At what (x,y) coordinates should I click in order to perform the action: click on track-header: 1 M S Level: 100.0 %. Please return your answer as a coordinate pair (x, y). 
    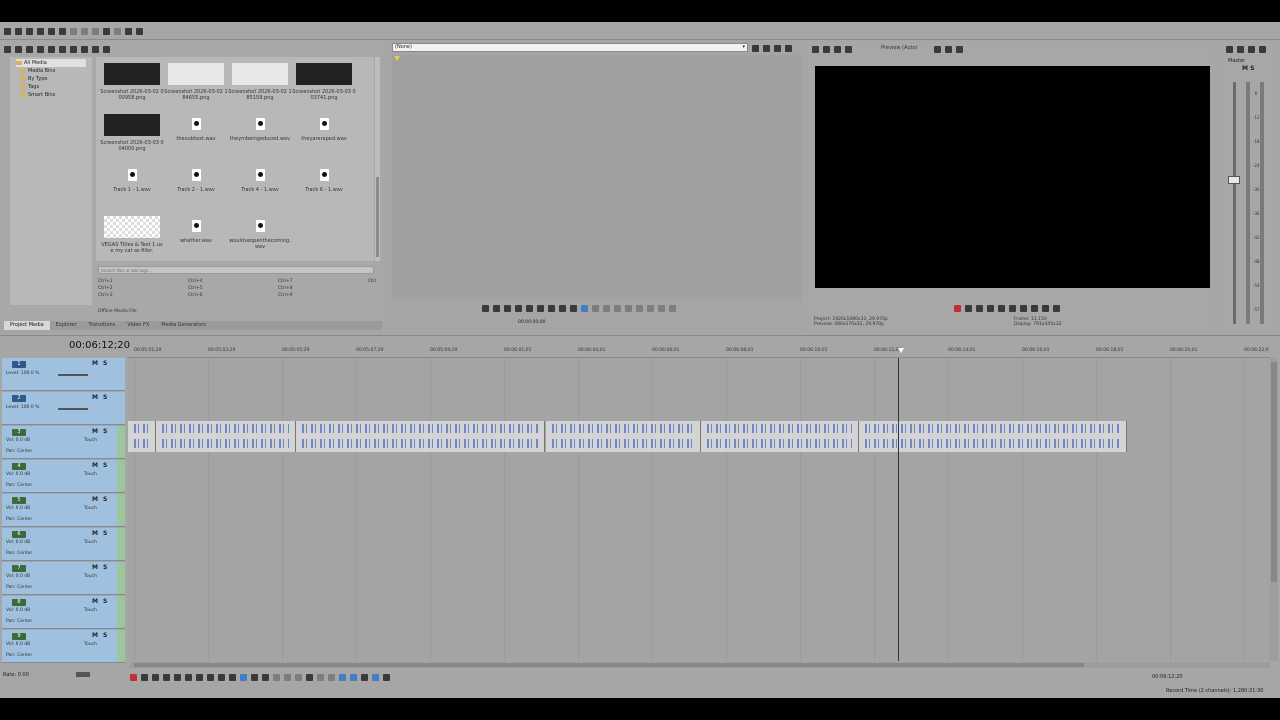
    Looking at the image, I should click on (63, 374).